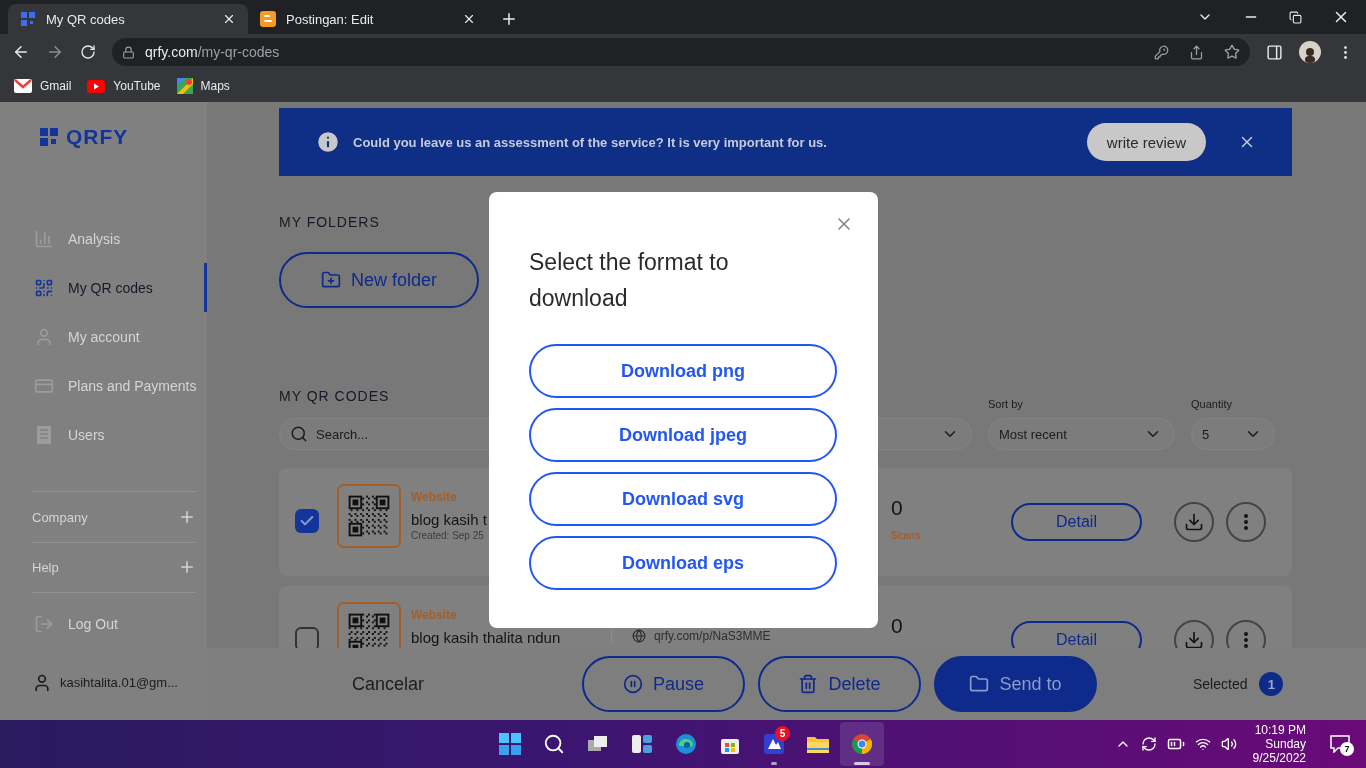  Describe the element at coordinates (590, 142) in the screenshot. I see `banner-message: Could you leave us an assessment of the service? It is very important for us.` at that location.